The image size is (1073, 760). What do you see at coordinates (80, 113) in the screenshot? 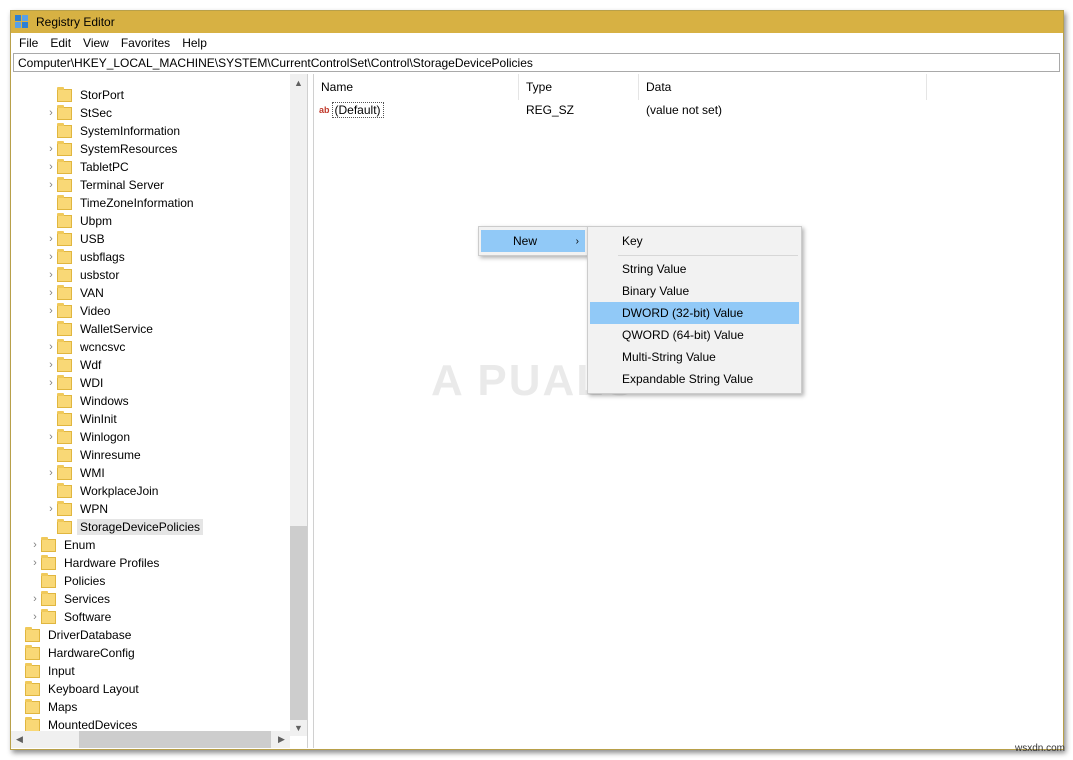
I see `tree-item: › StSec` at bounding box center [80, 113].